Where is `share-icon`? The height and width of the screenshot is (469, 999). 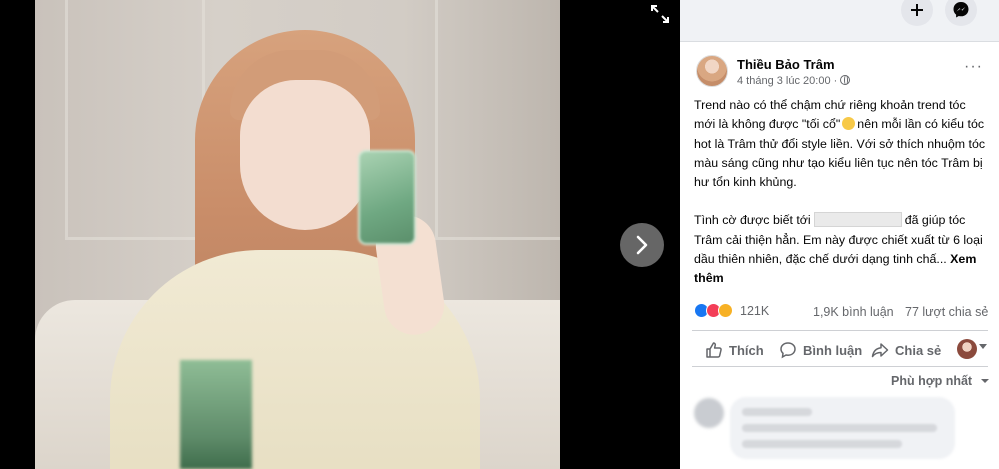 share-icon is located at coordinates (880, 350).